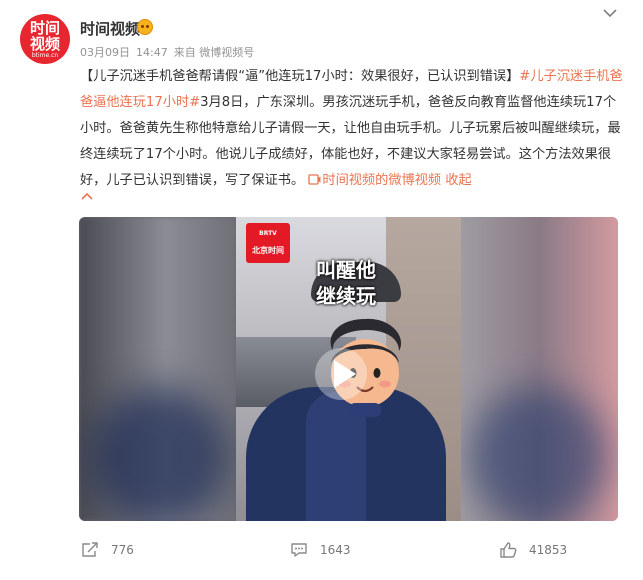 The height and width of the screenshot is (580, 643). Describe the element at coordinates (268, 233) in the screenshot. I see `brtv-logo-top: BRTV` at that location.